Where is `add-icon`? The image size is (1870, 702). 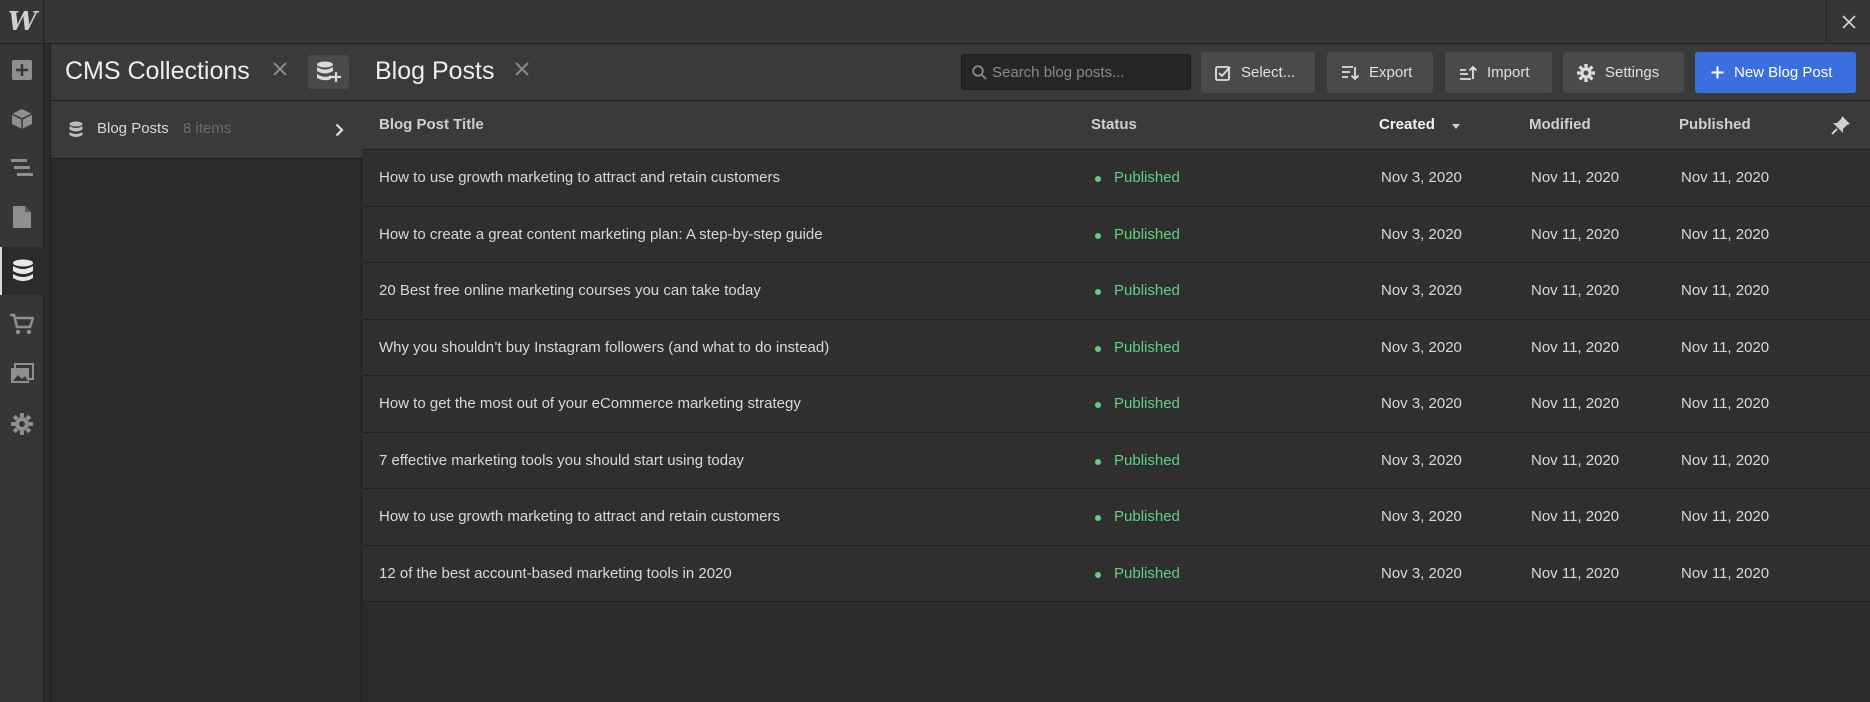 add-icon is located at coordinates (22, 70).